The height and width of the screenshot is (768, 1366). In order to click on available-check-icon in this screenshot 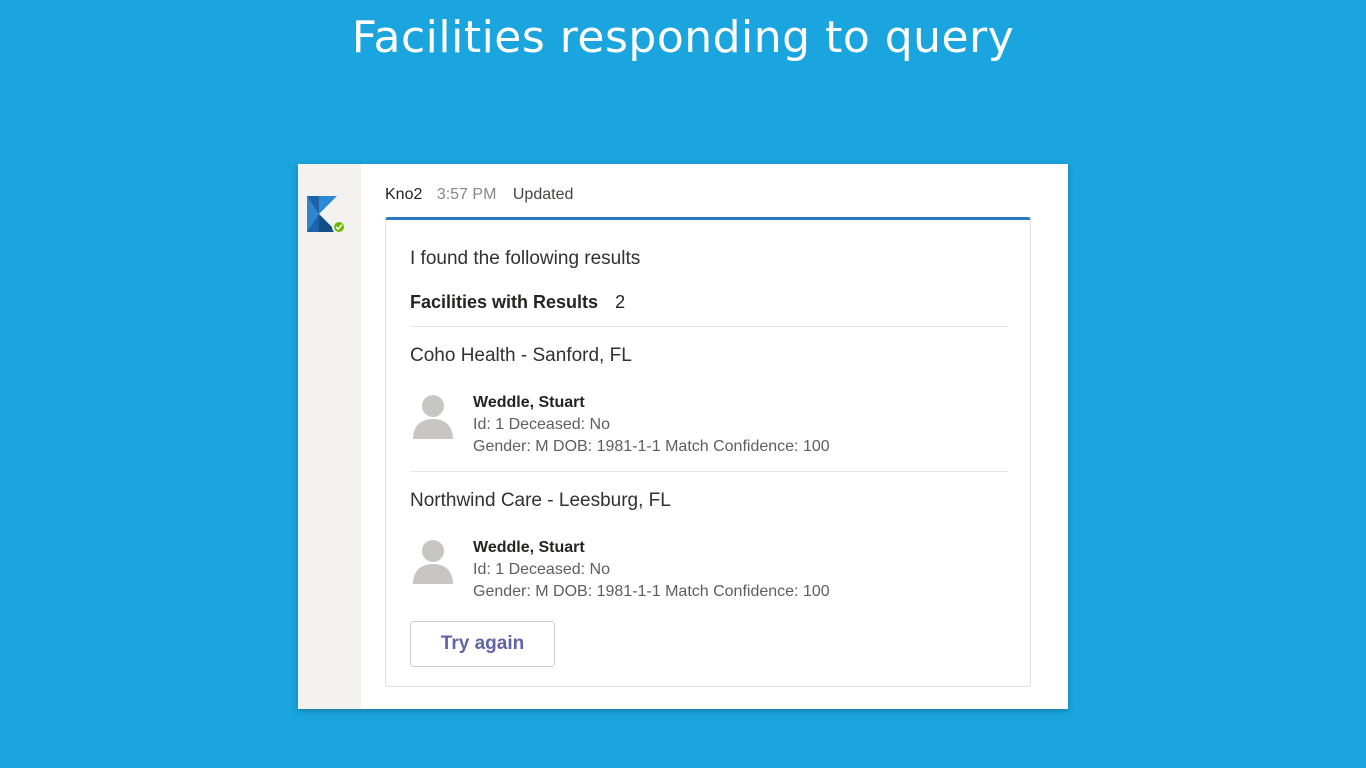, I will do `click(339, 227)`.